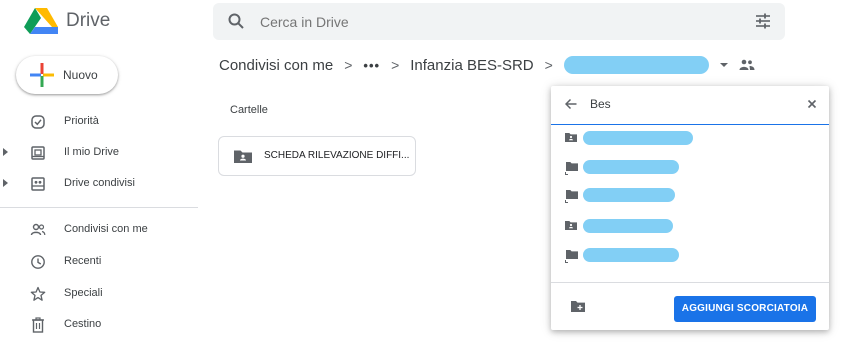  I want to click on sidebar-item-trash: Cestino, so click(100, 325).